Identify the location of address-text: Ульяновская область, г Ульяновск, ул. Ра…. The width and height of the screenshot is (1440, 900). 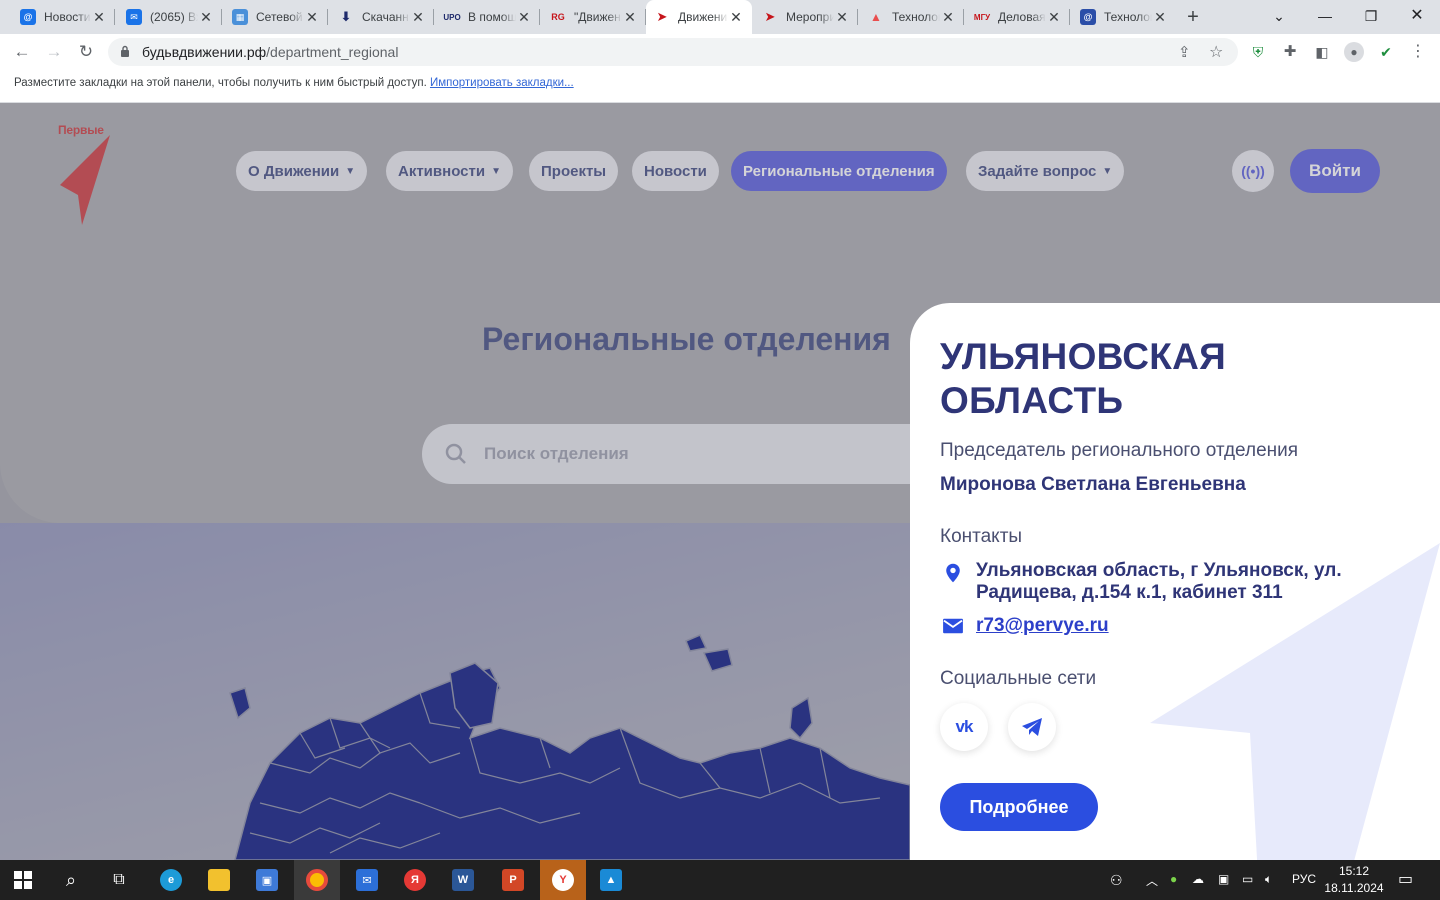
(1159, 581).